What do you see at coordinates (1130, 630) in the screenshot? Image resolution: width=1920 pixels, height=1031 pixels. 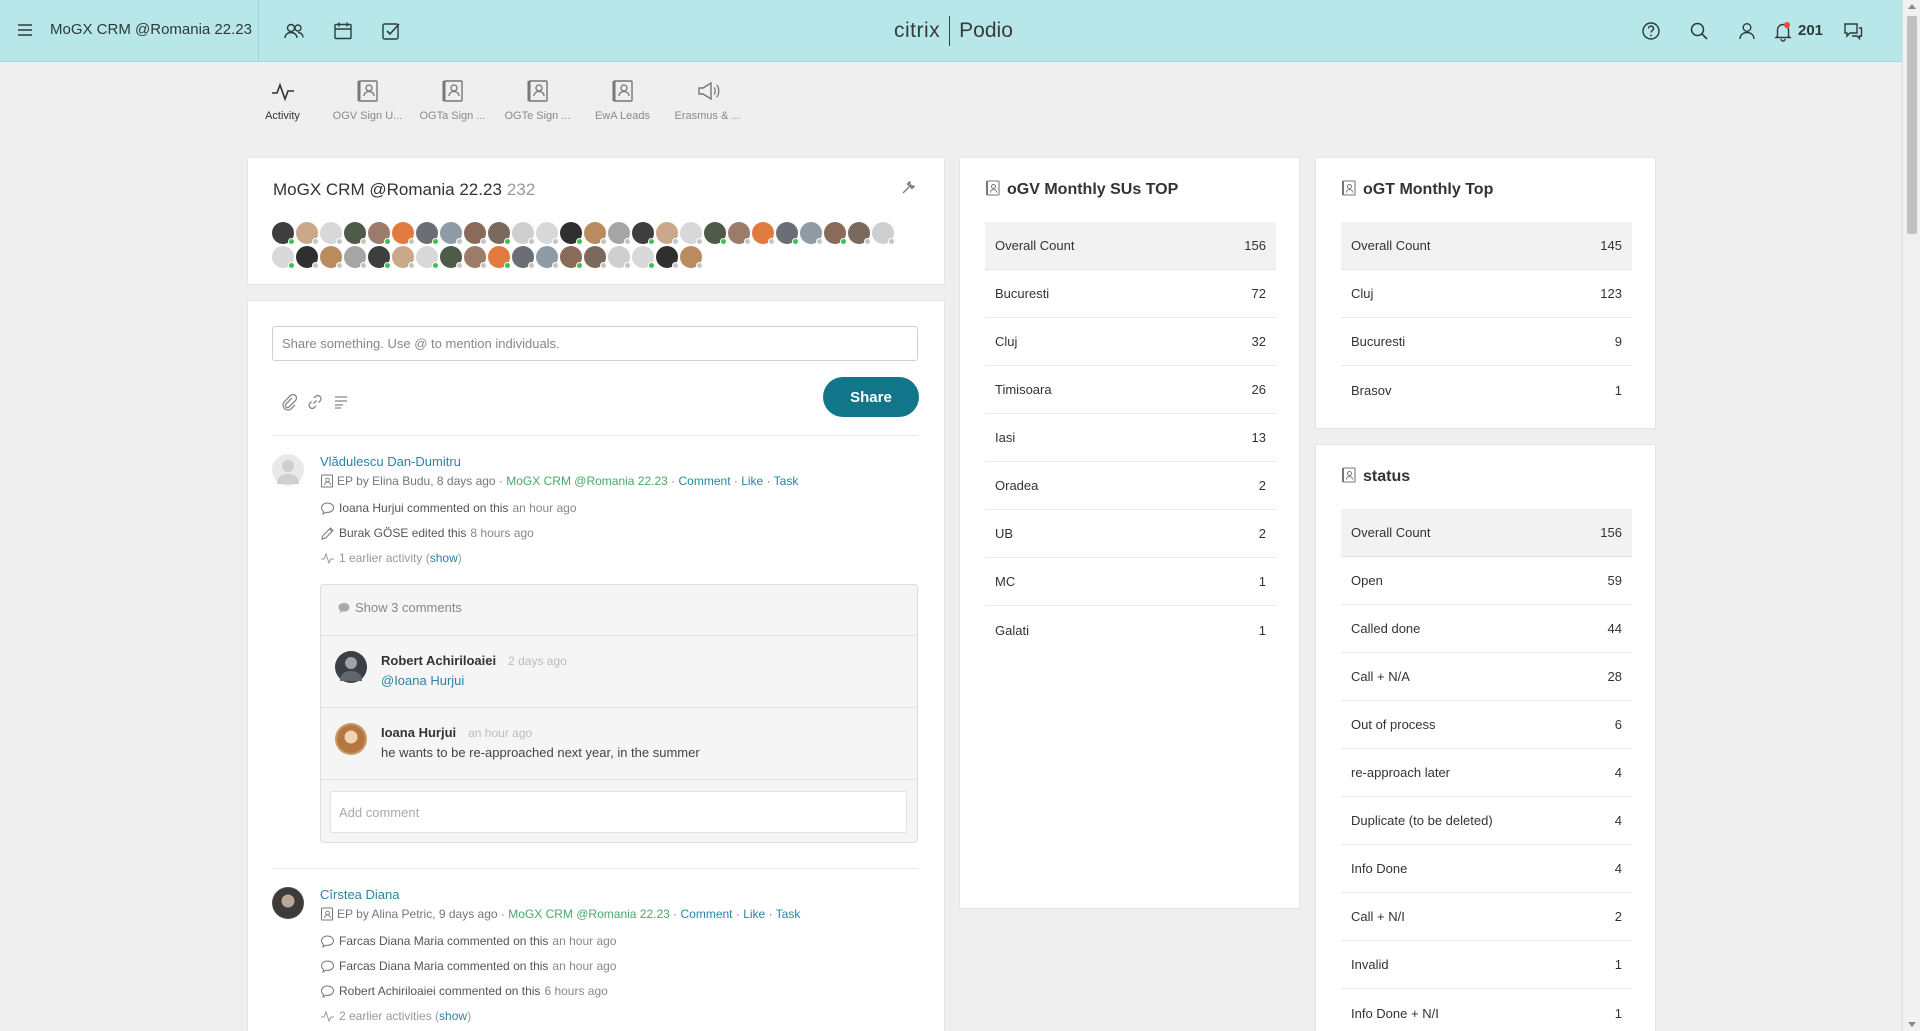 I see `widget-row: Galati 1` at bounding box center [1130, 630].